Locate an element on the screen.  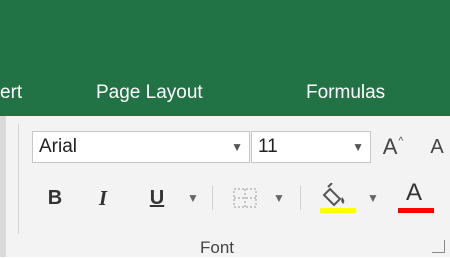
borders-icon is located at coordinates (245, 198).